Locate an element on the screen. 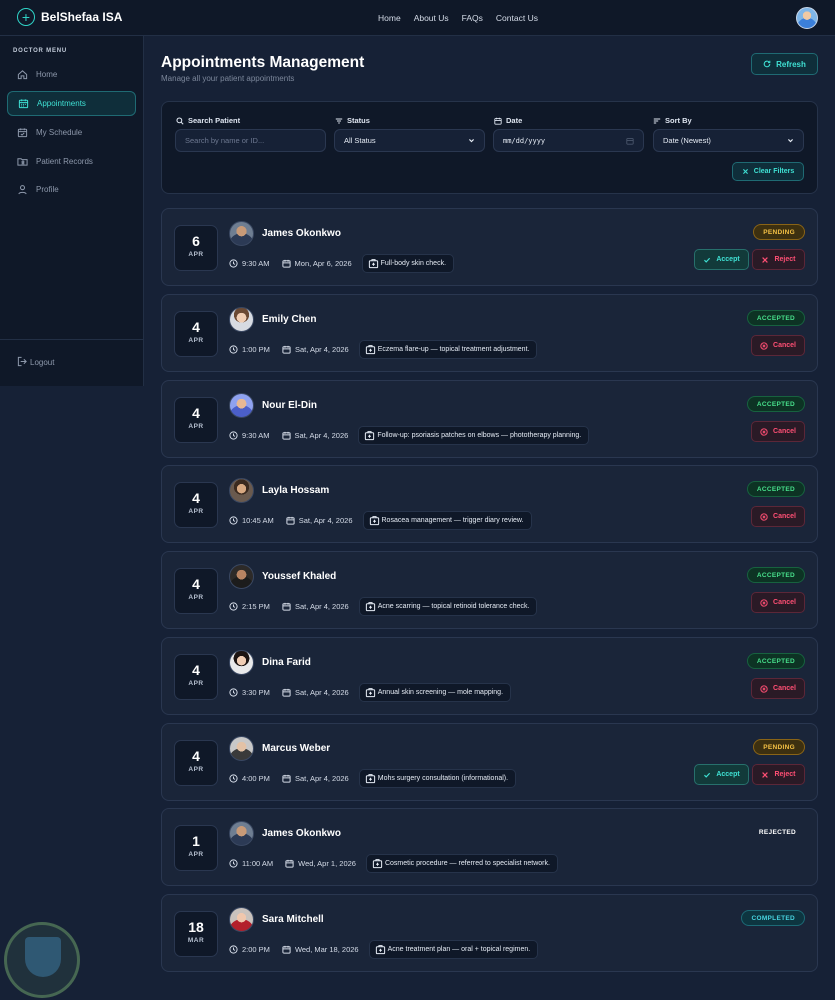 Image resolution: width=835 pixels, height=1000 pixels. patient-name: Emily Chen is located at coordinates (289, 319).